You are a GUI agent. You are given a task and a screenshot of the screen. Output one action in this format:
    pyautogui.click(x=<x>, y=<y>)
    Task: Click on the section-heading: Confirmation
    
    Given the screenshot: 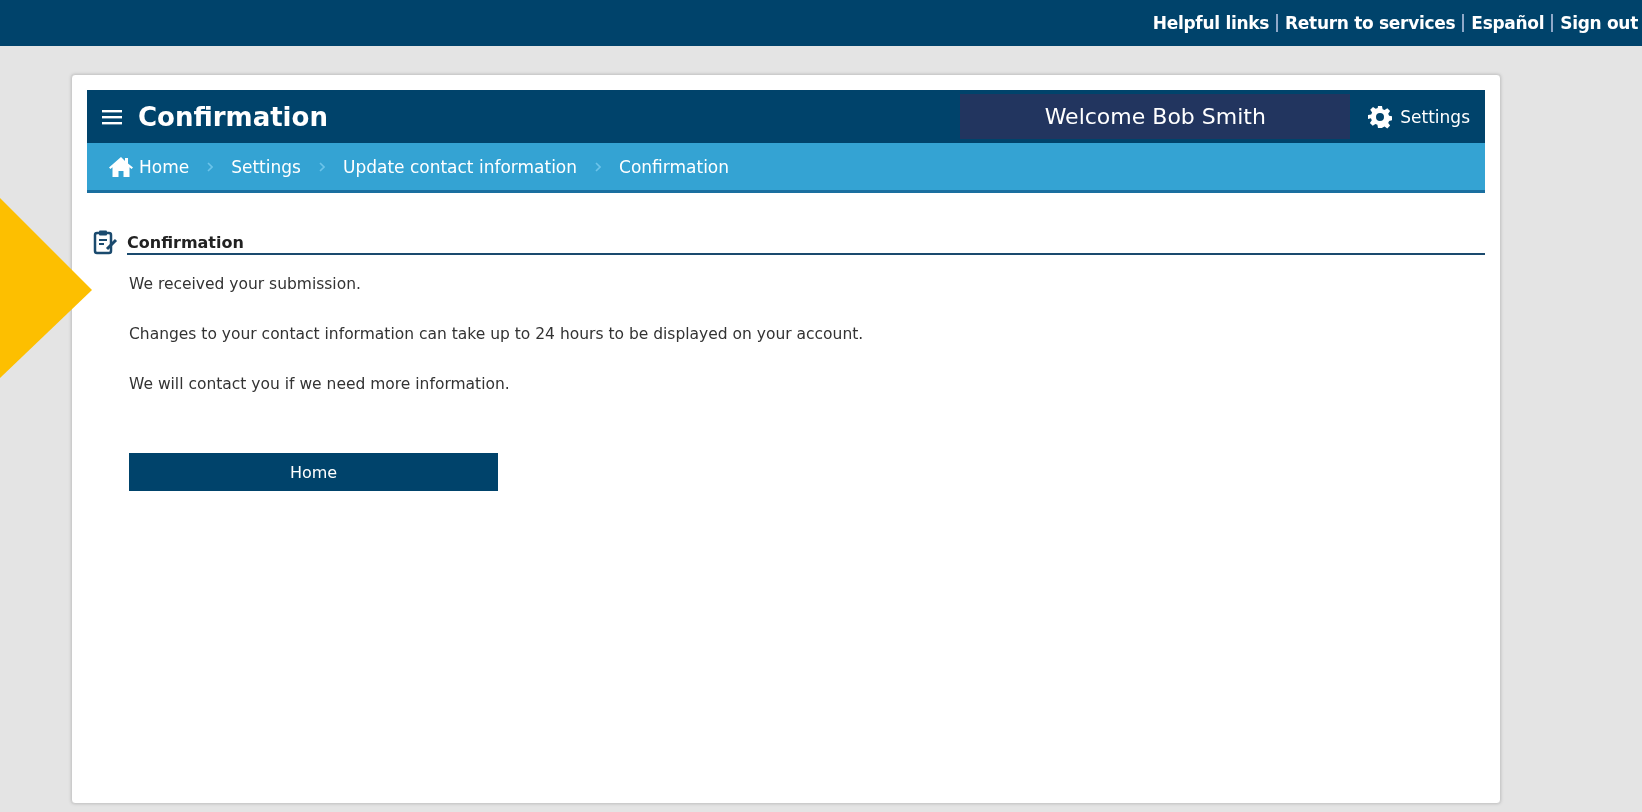 What is the action you would take?
    pyautogui.click(x=806, y=244)
    